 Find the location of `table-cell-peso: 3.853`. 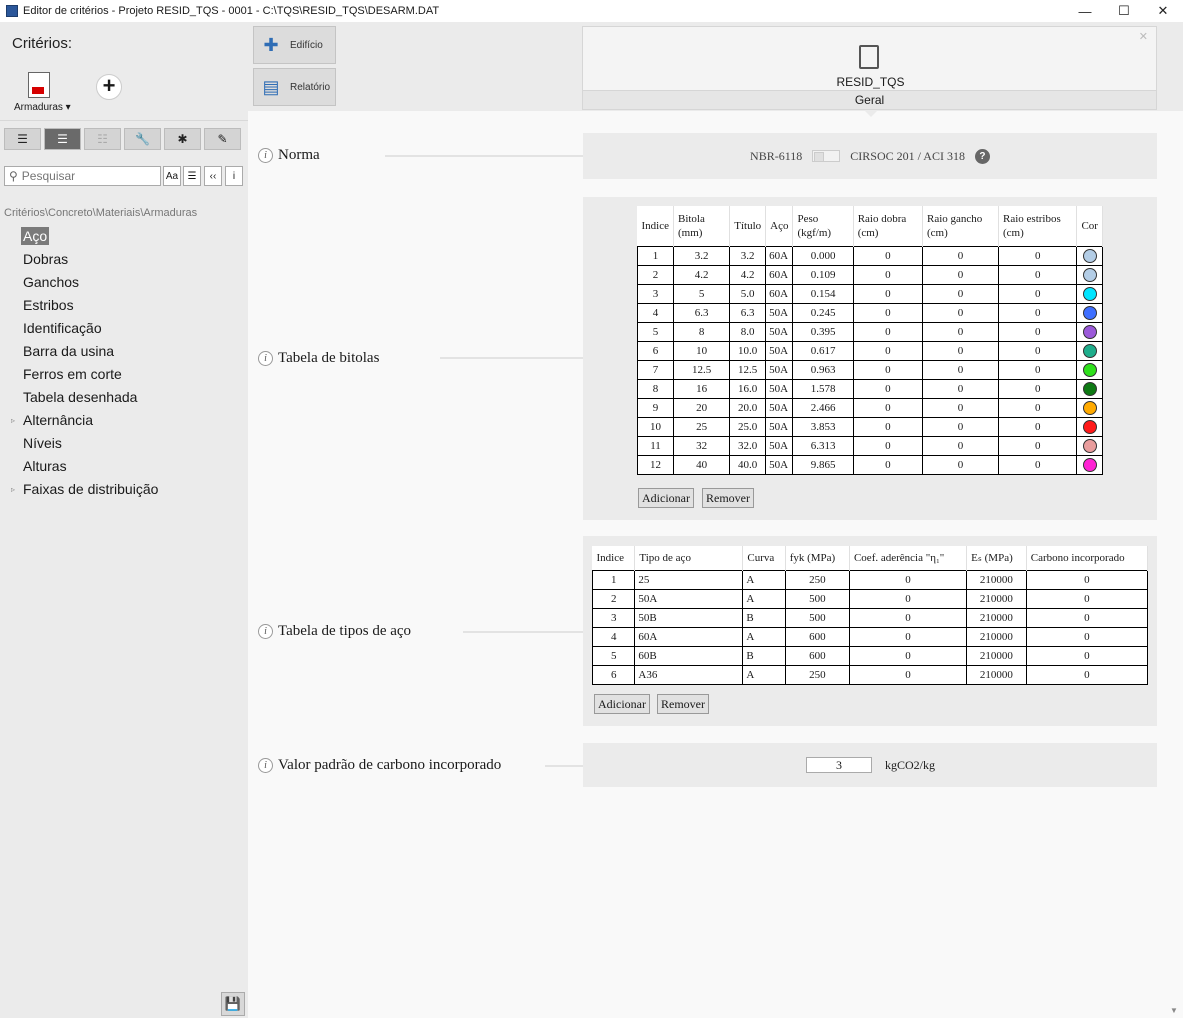

table-cell-peso: 3.853 is located at coordinates (823, 426).